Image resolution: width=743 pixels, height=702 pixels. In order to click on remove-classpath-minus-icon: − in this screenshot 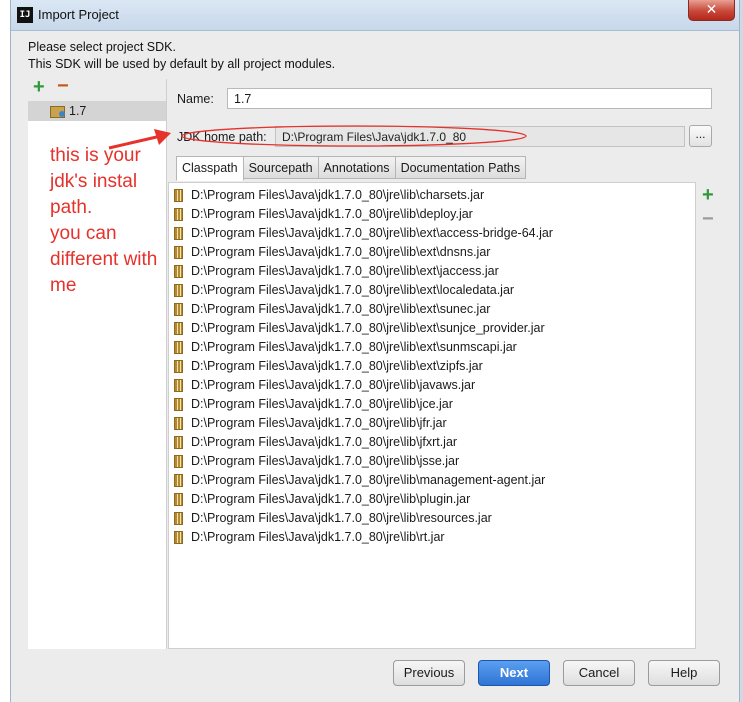, I will do `click(708, 219)`.